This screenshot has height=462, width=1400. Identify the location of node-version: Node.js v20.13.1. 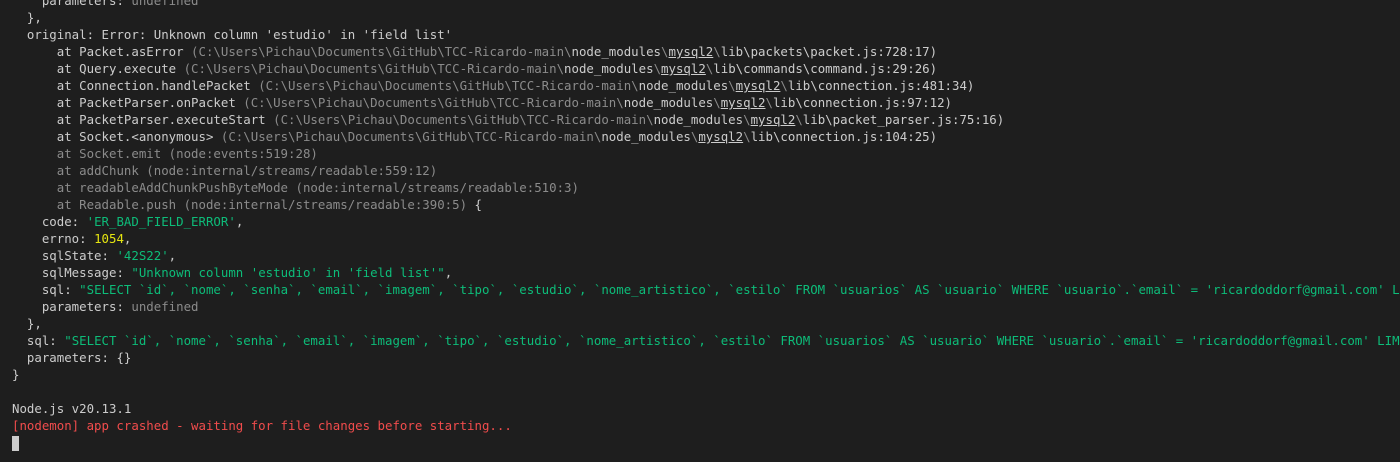
(72, 408).